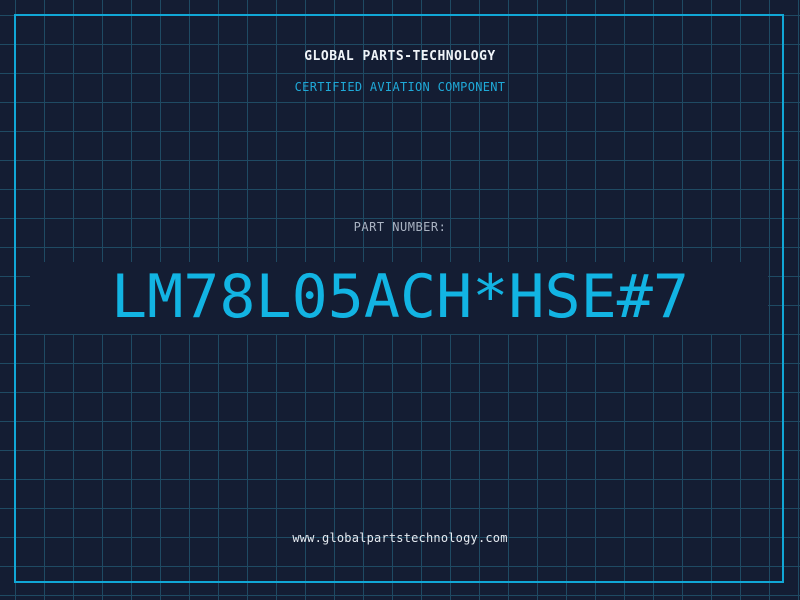 This screenshot has width=800, height=600. What do you see at coordinates (400, 227) in the screenshot?
I see `part-number-label: PART NUMBER:` at bounding box center [400, 227].